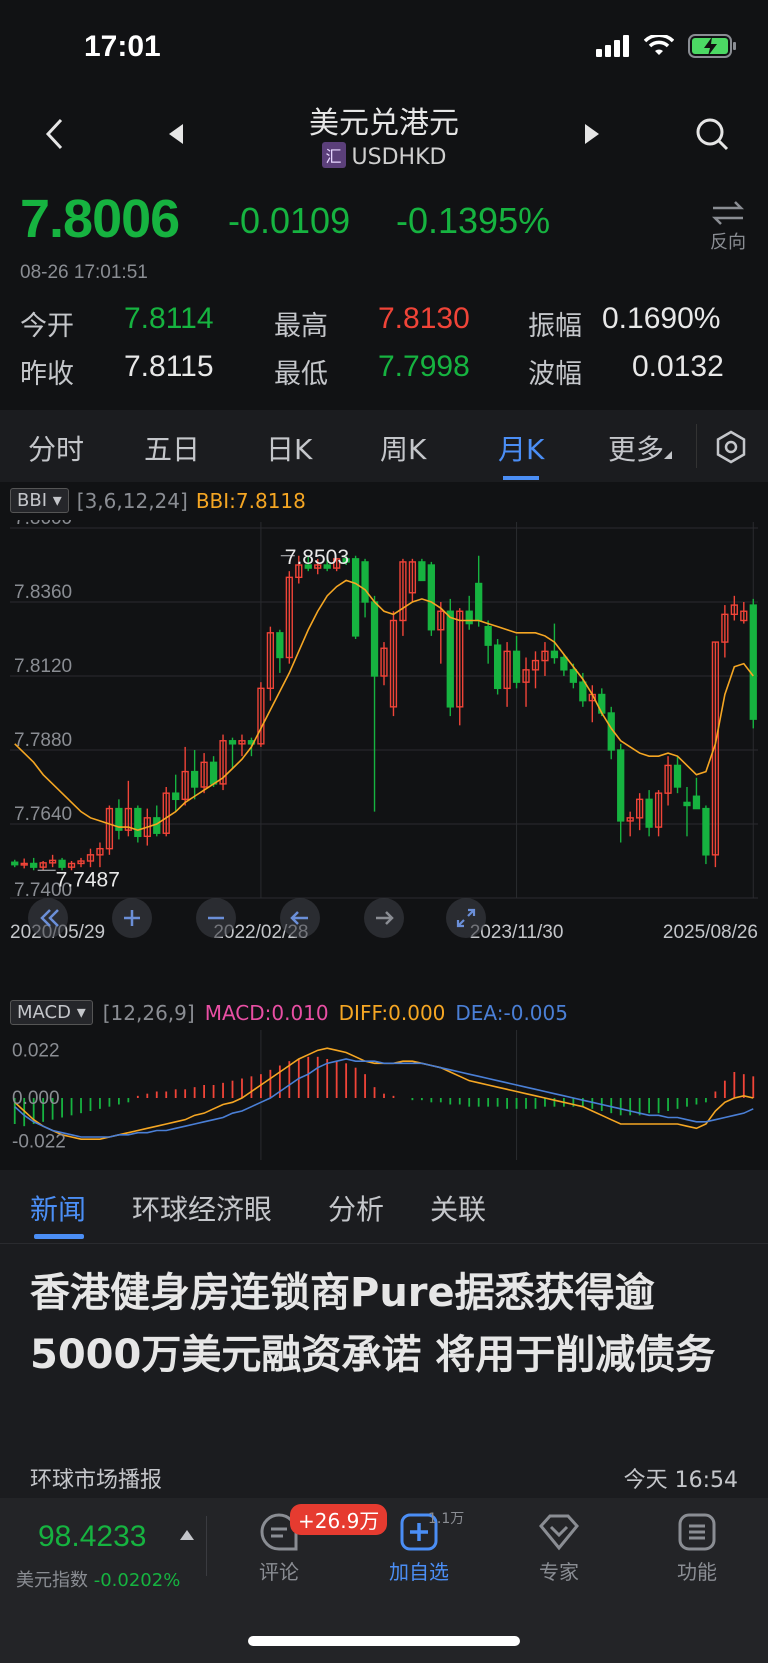 The image size is (768, 1663). What do you see at coordinates (384, 1641) in the screenshot?
I see `home-indicator` at bounding box center [384, 1641].